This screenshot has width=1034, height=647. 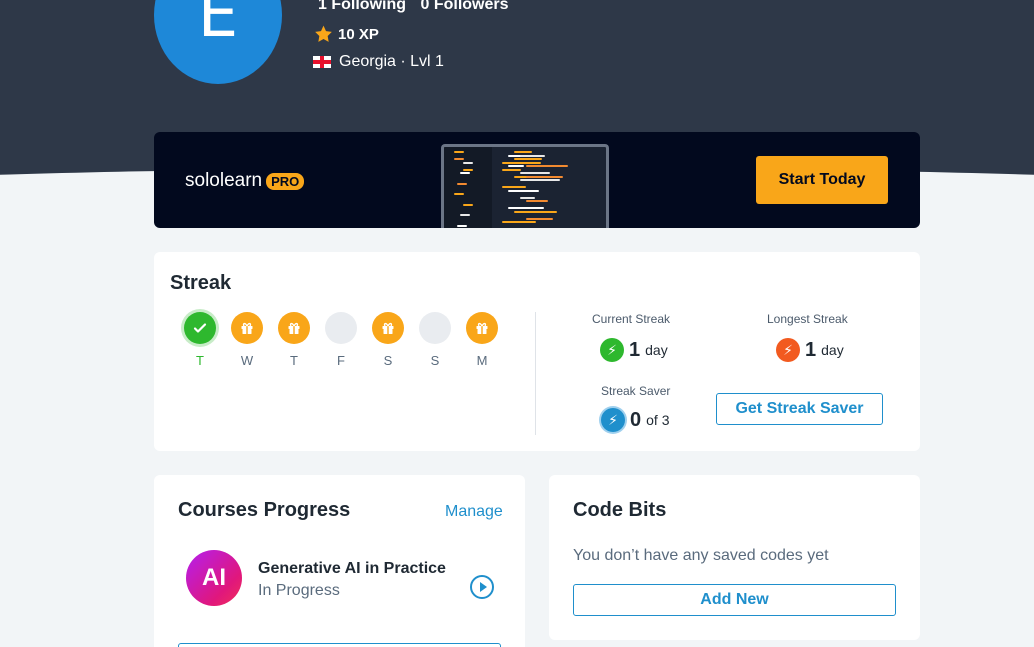 What do you see at coordinates (658, 420) in the screenshot?
I see `streak-saver-unit: of 3` at bounding box center [658, 420].